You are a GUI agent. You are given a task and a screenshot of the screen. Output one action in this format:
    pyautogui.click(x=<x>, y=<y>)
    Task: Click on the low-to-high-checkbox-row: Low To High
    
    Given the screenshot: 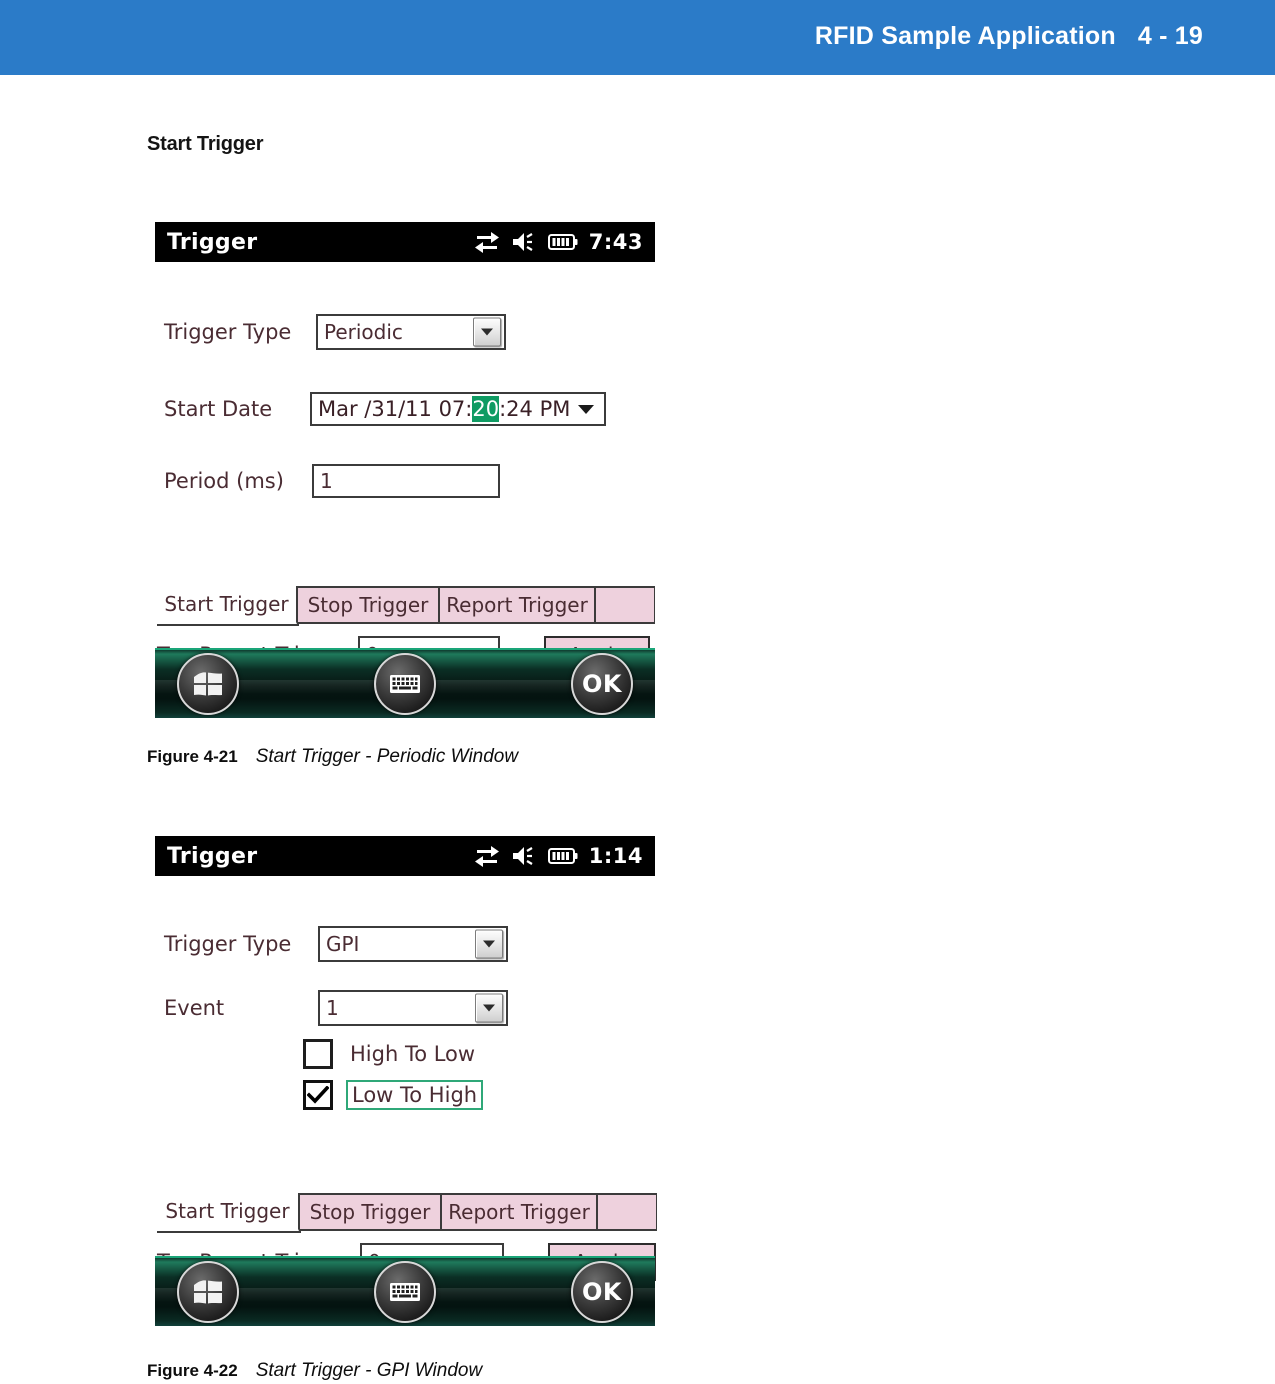 What is the action you would take?
    pyautogui.click(x=393, y=1095)
    